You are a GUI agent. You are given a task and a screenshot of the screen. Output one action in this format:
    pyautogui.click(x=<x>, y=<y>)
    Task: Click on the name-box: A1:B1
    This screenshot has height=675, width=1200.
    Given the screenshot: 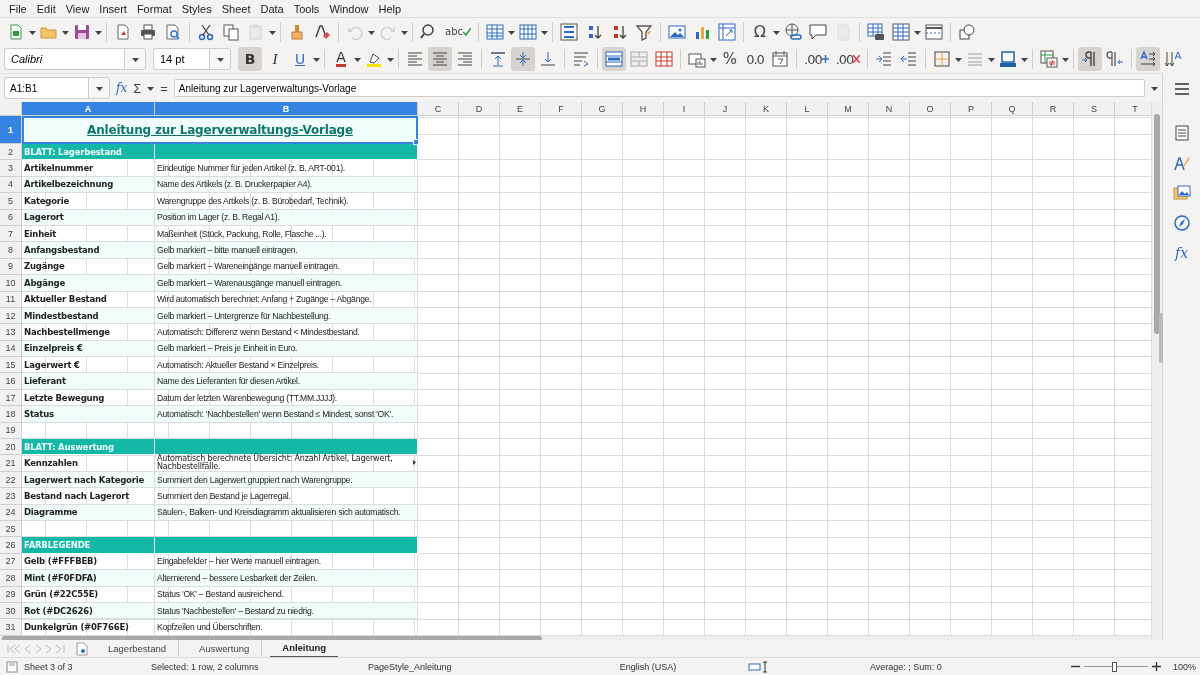 What is the action you would take?
    pyautogui.click(x=46, y=88)
    